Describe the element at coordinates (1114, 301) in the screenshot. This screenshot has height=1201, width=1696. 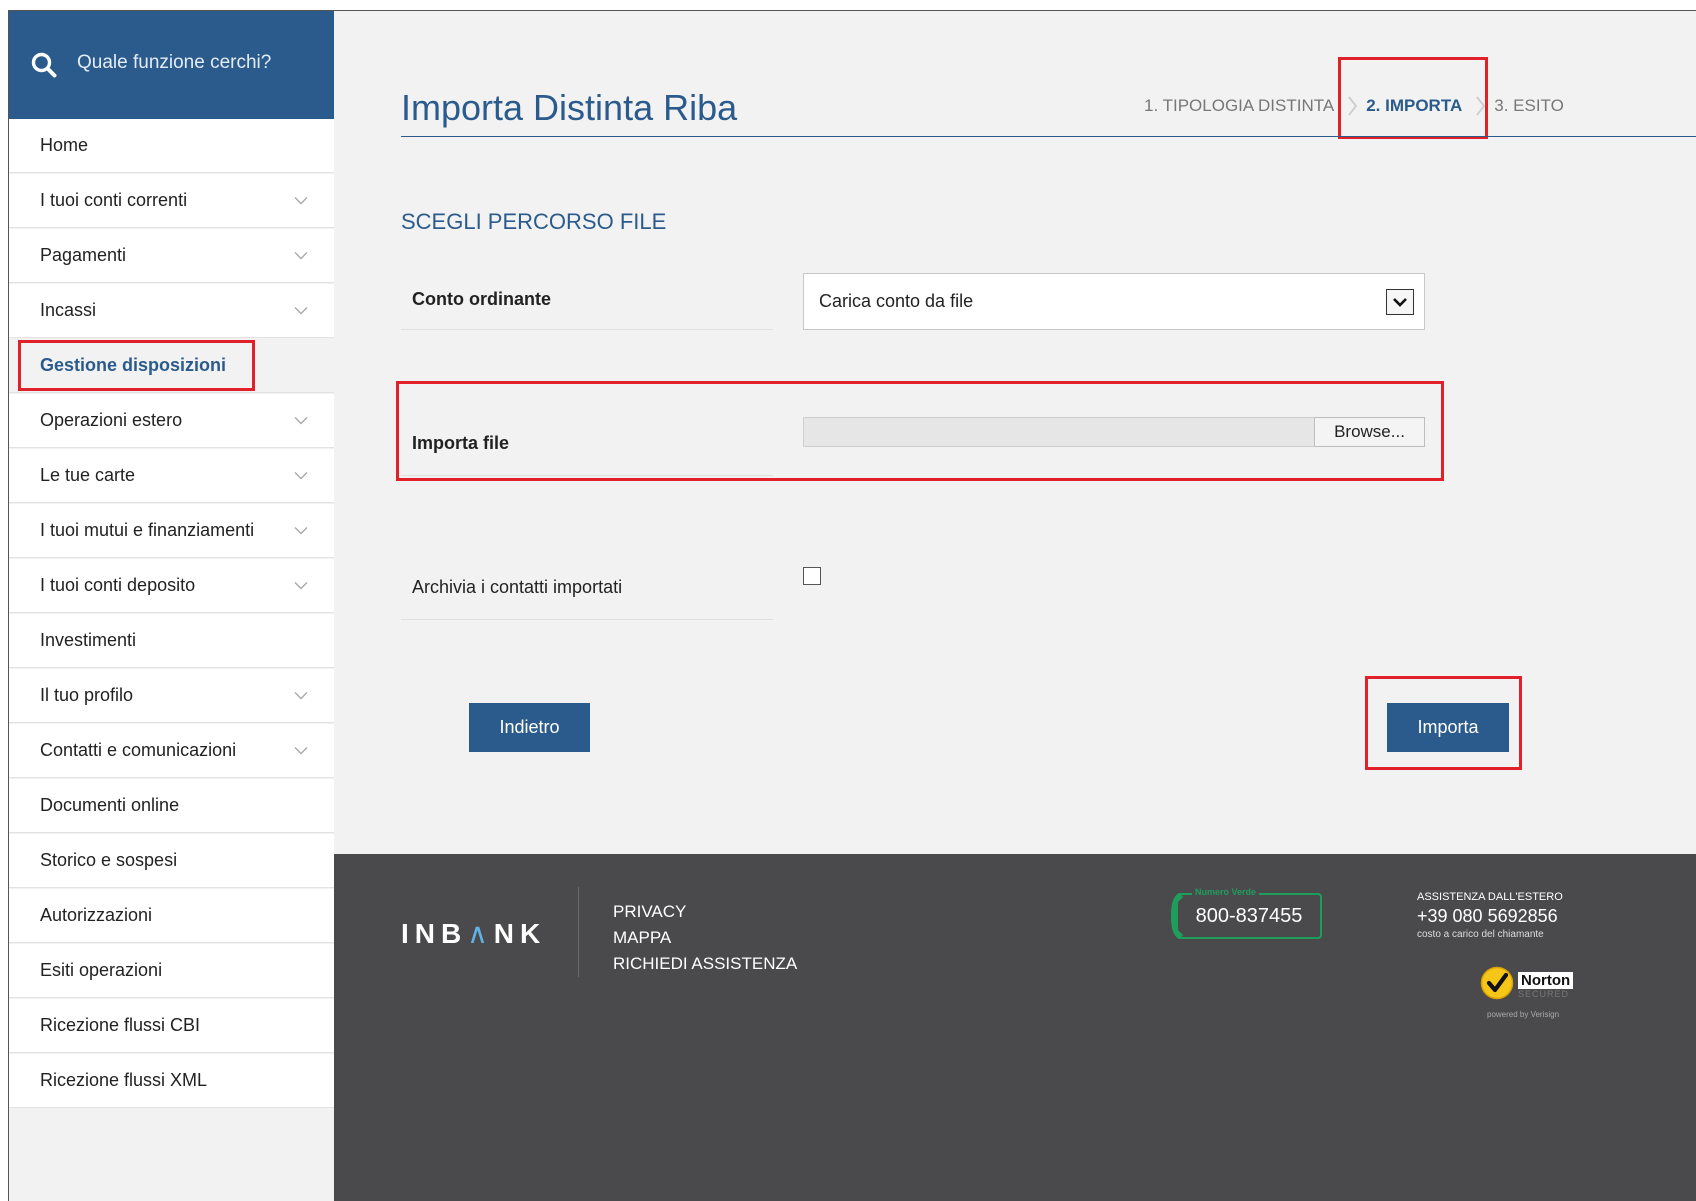
I see `conto-ordinante-select: Carica conto da file` at that location.